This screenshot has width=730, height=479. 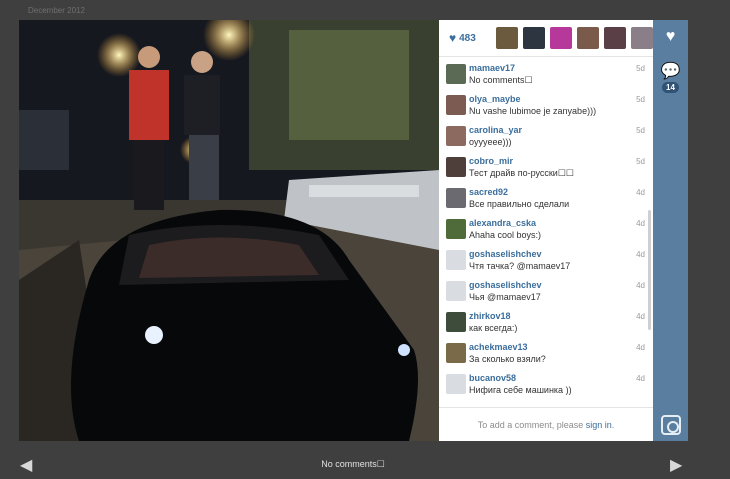 I want to click on action-sidebar: ♥ 💬 14, so click(x=670, y=230).